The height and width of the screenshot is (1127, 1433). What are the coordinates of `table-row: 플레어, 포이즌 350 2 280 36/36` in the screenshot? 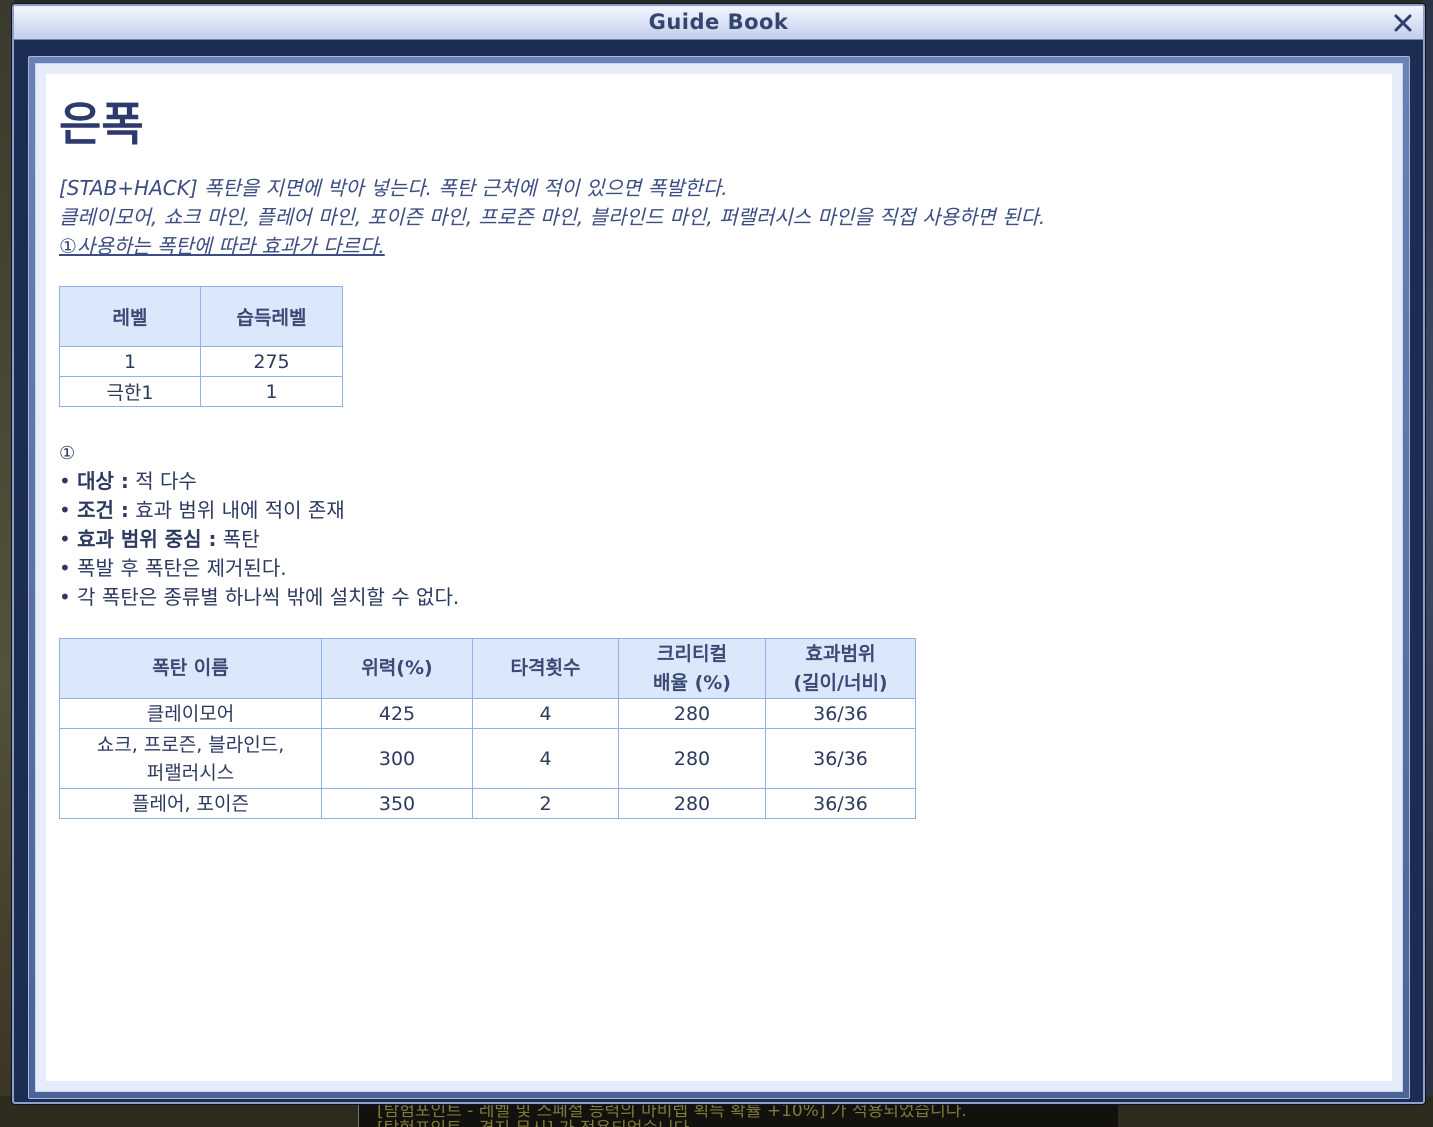 It's located at (487, 803).